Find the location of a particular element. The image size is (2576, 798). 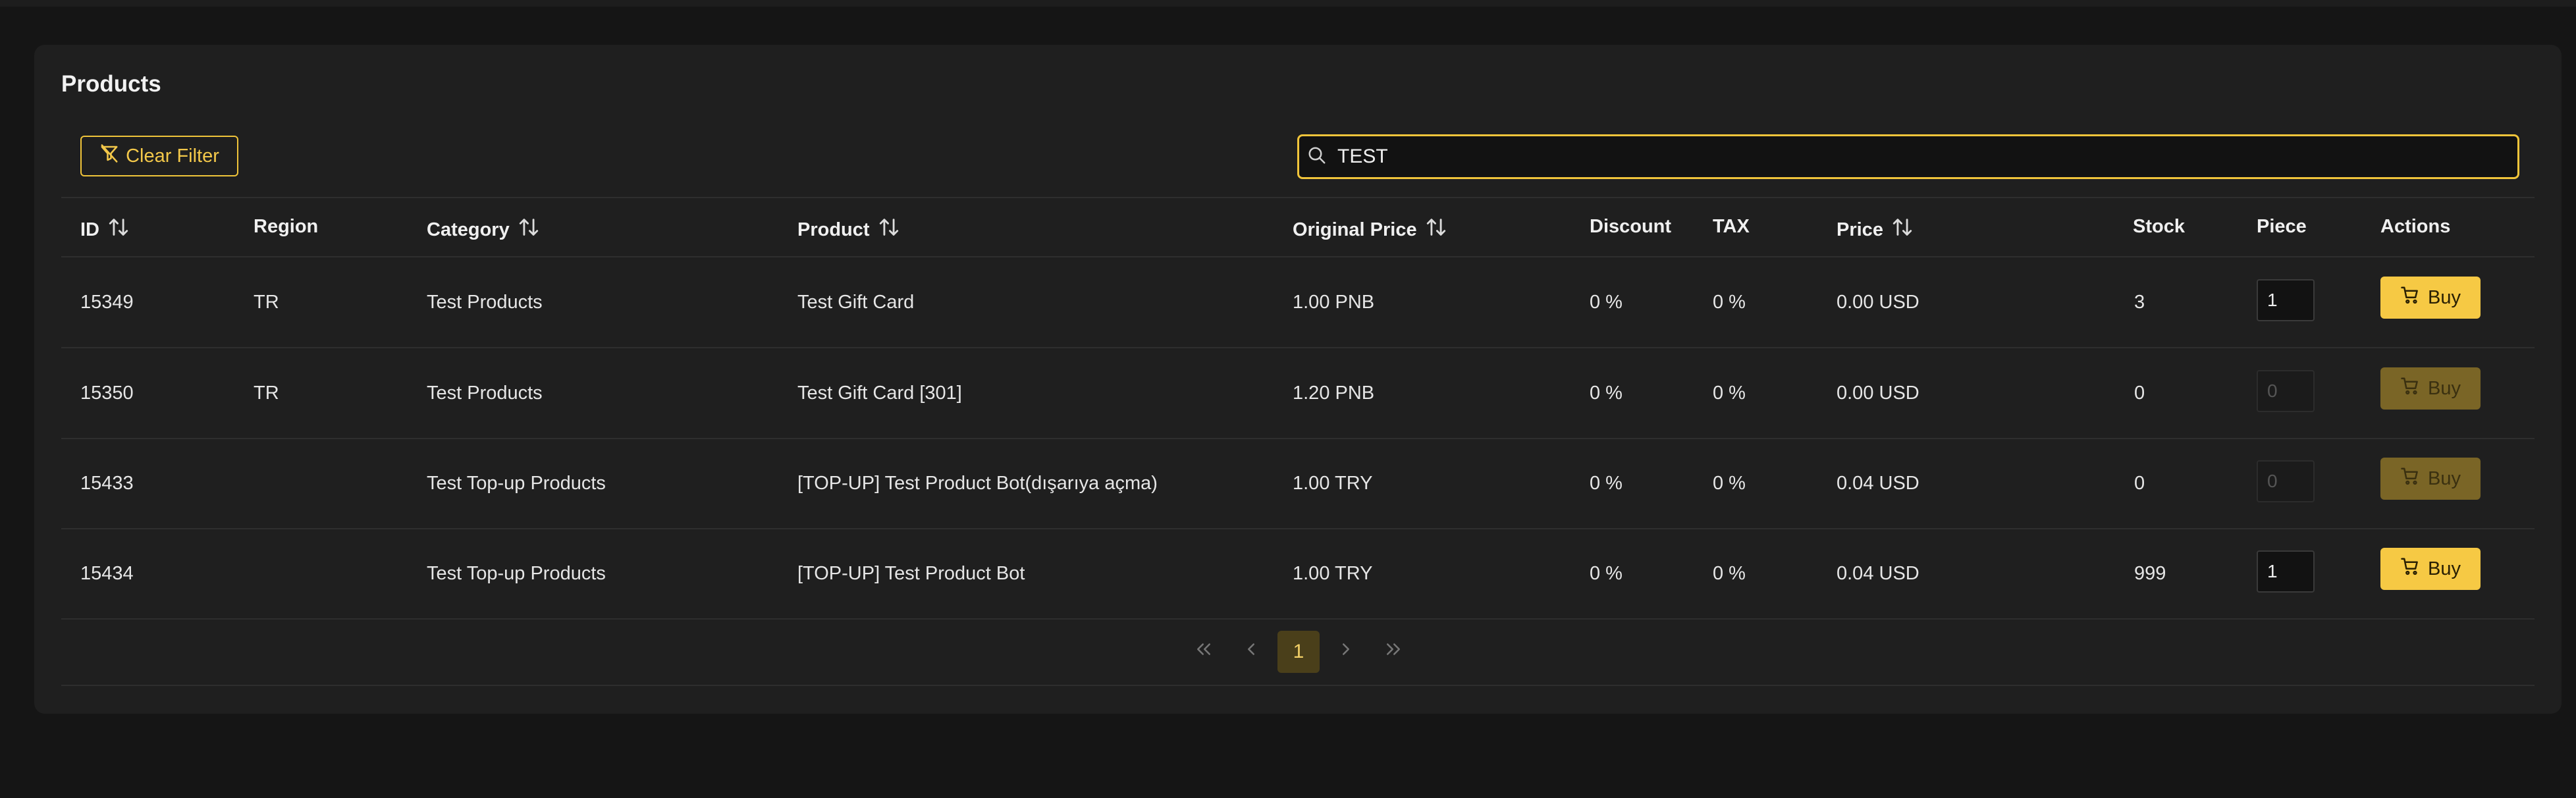

search-input is located at coordinates (1897, 157).